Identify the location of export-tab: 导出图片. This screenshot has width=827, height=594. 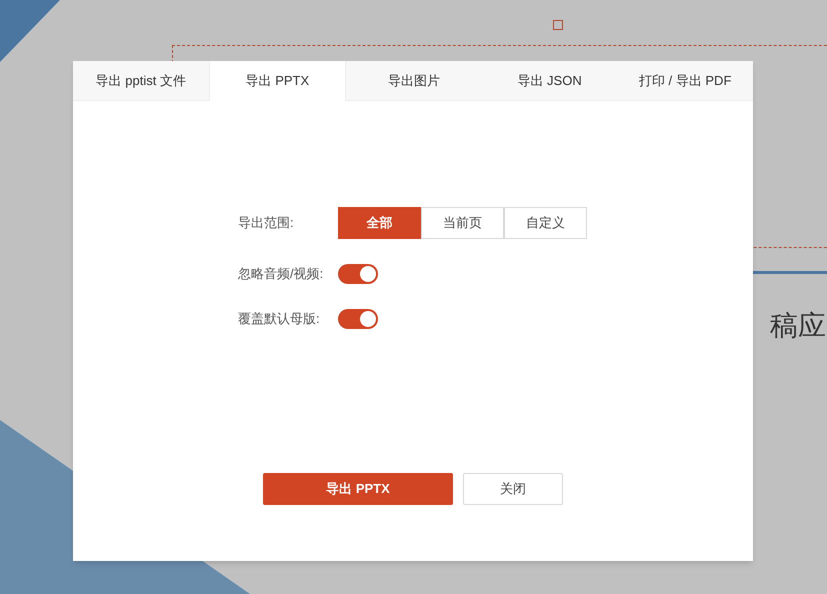
(414, 81).